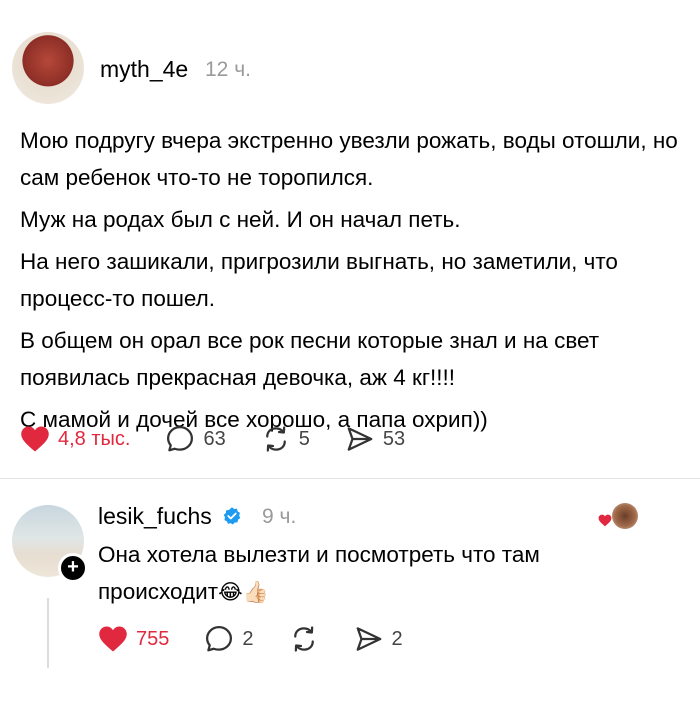  Describe the element at coordinates (232, 516) in the screenshot. I see `verified-badge-icon` at that location.